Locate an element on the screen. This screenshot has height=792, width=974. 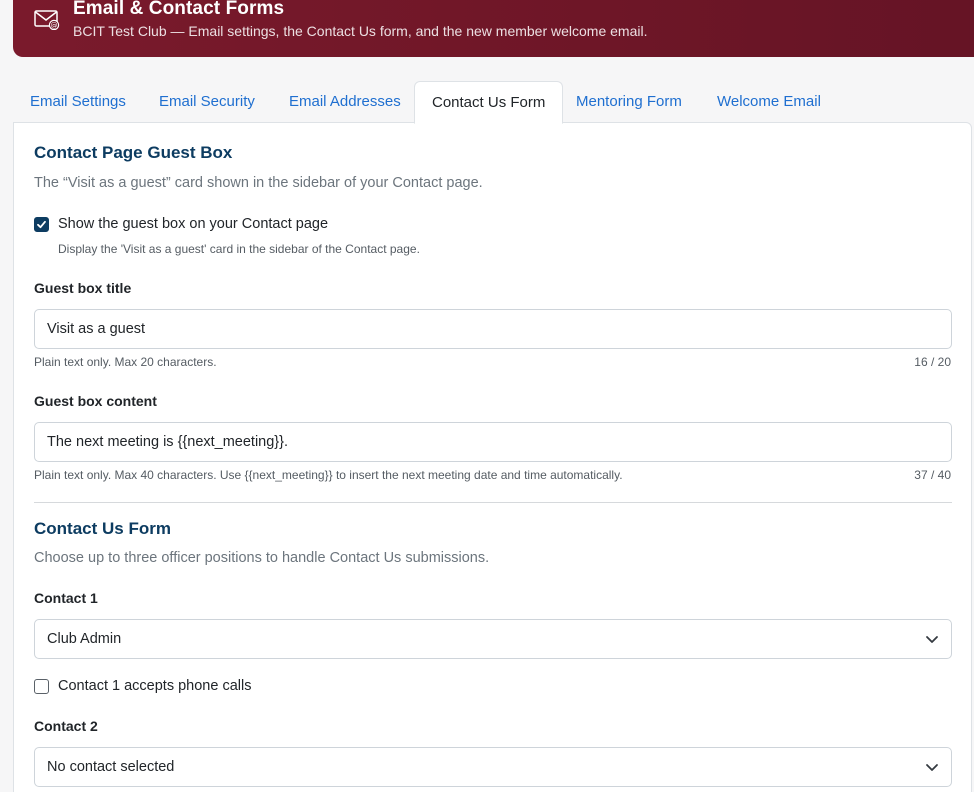
contact-form-section-title: Contact Us Form is located at coordinates (102, 528).